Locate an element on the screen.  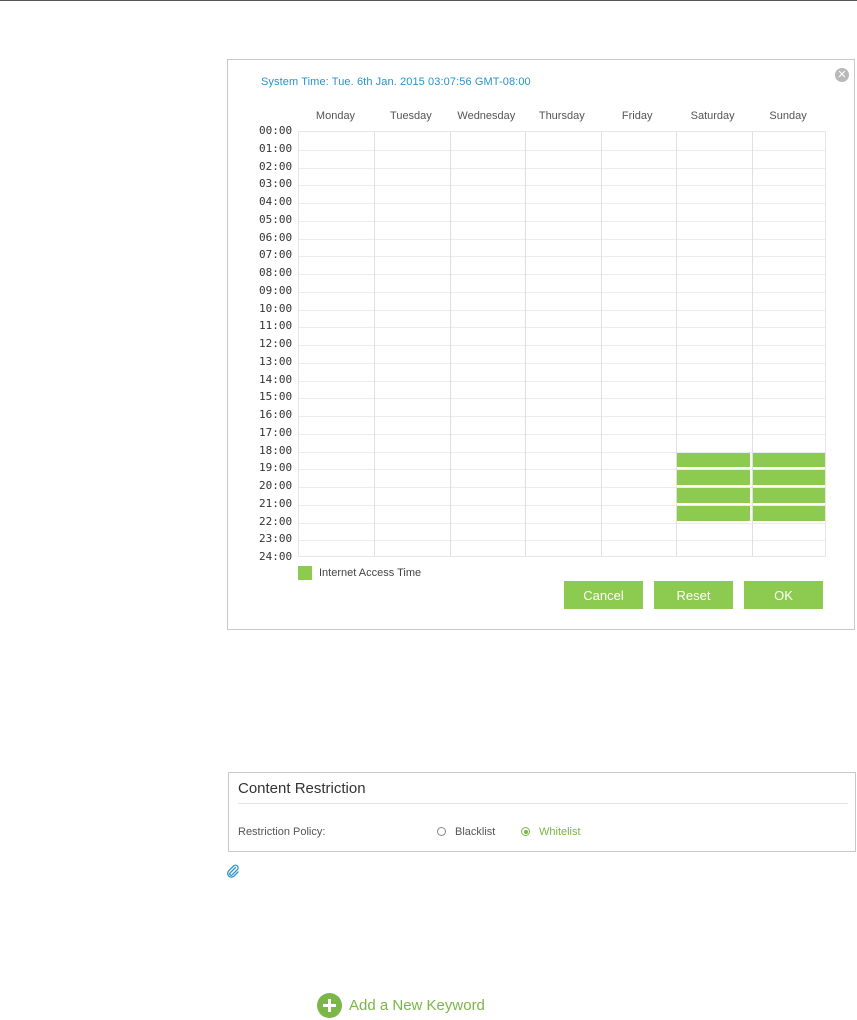
top-divider is located at coordinates (428, 0).